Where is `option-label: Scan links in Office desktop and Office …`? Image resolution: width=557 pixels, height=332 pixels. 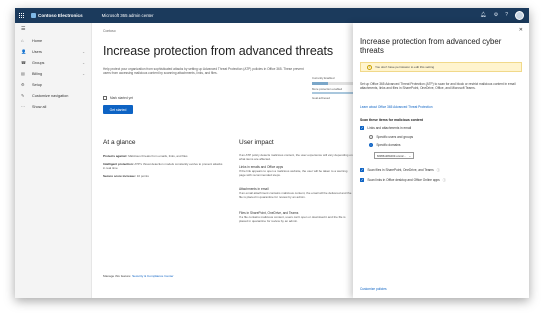 option-label: Scan links in Office desktop and Office … is located at coordinates (403, 180).